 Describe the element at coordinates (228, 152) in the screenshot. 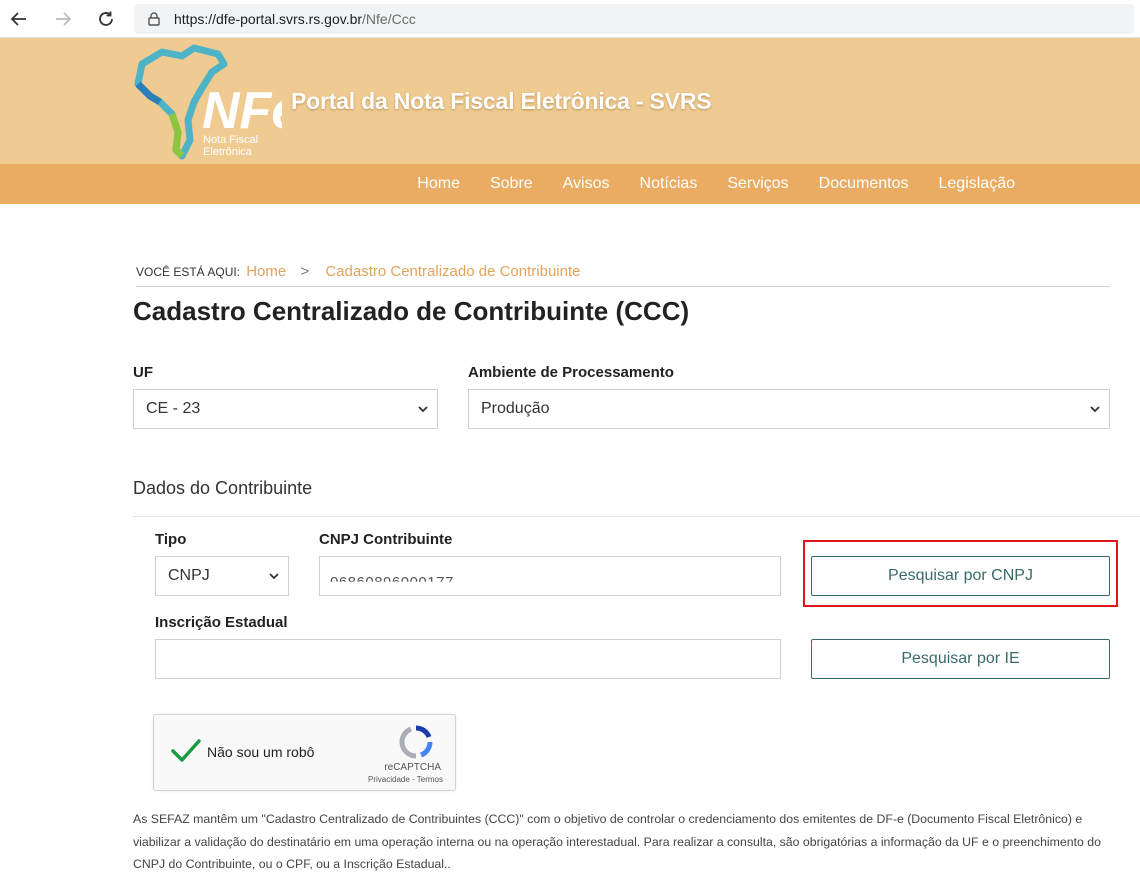

I see `logo-subtitle-2: Eletrônica` at that location.